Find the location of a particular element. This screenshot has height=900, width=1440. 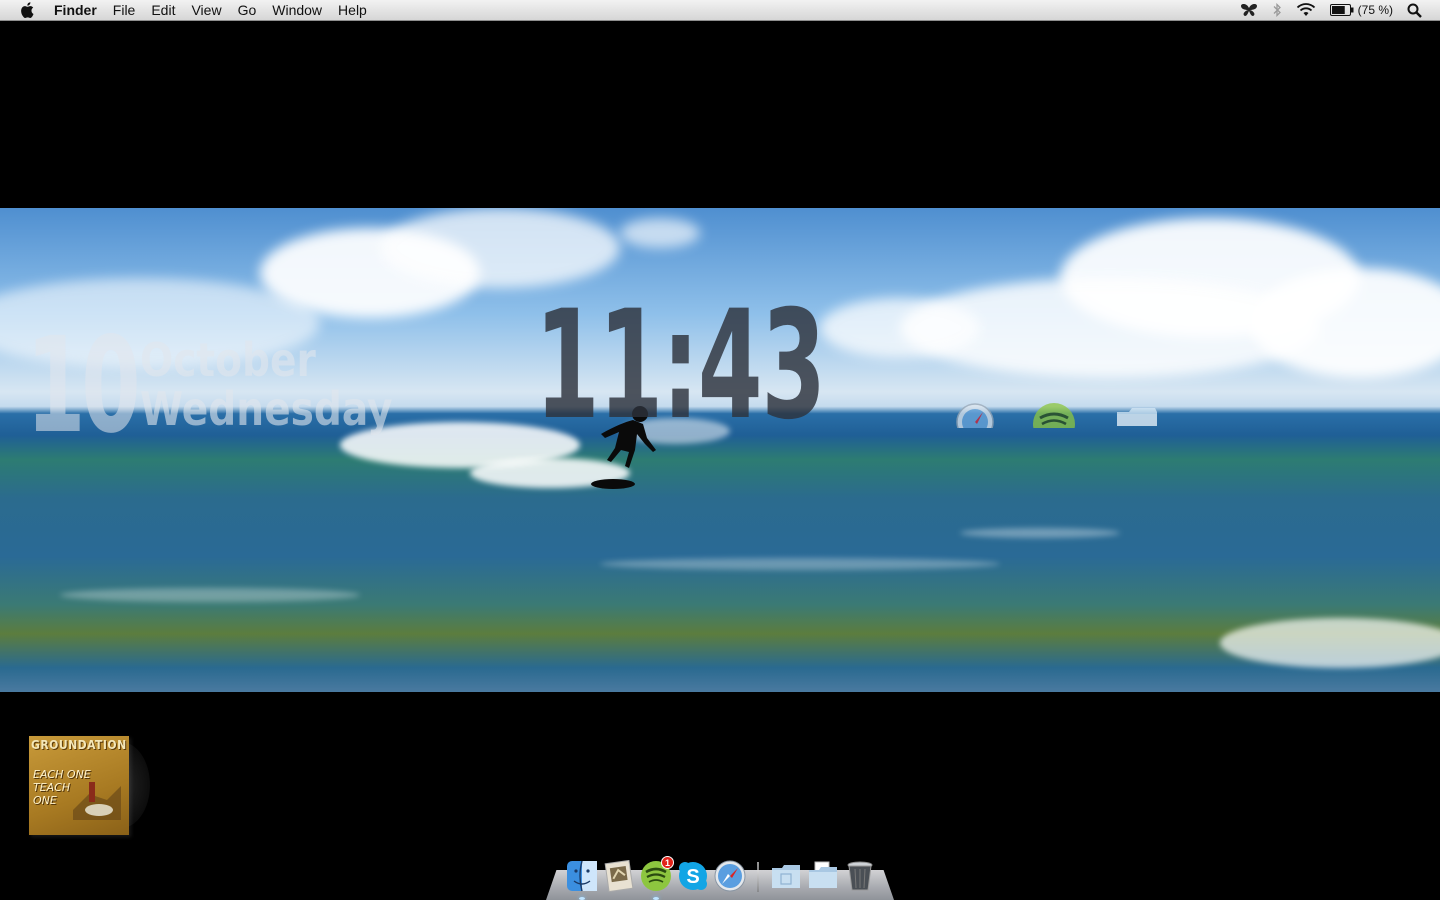

notification-badge: 1 is located at coordinates (667, 862).